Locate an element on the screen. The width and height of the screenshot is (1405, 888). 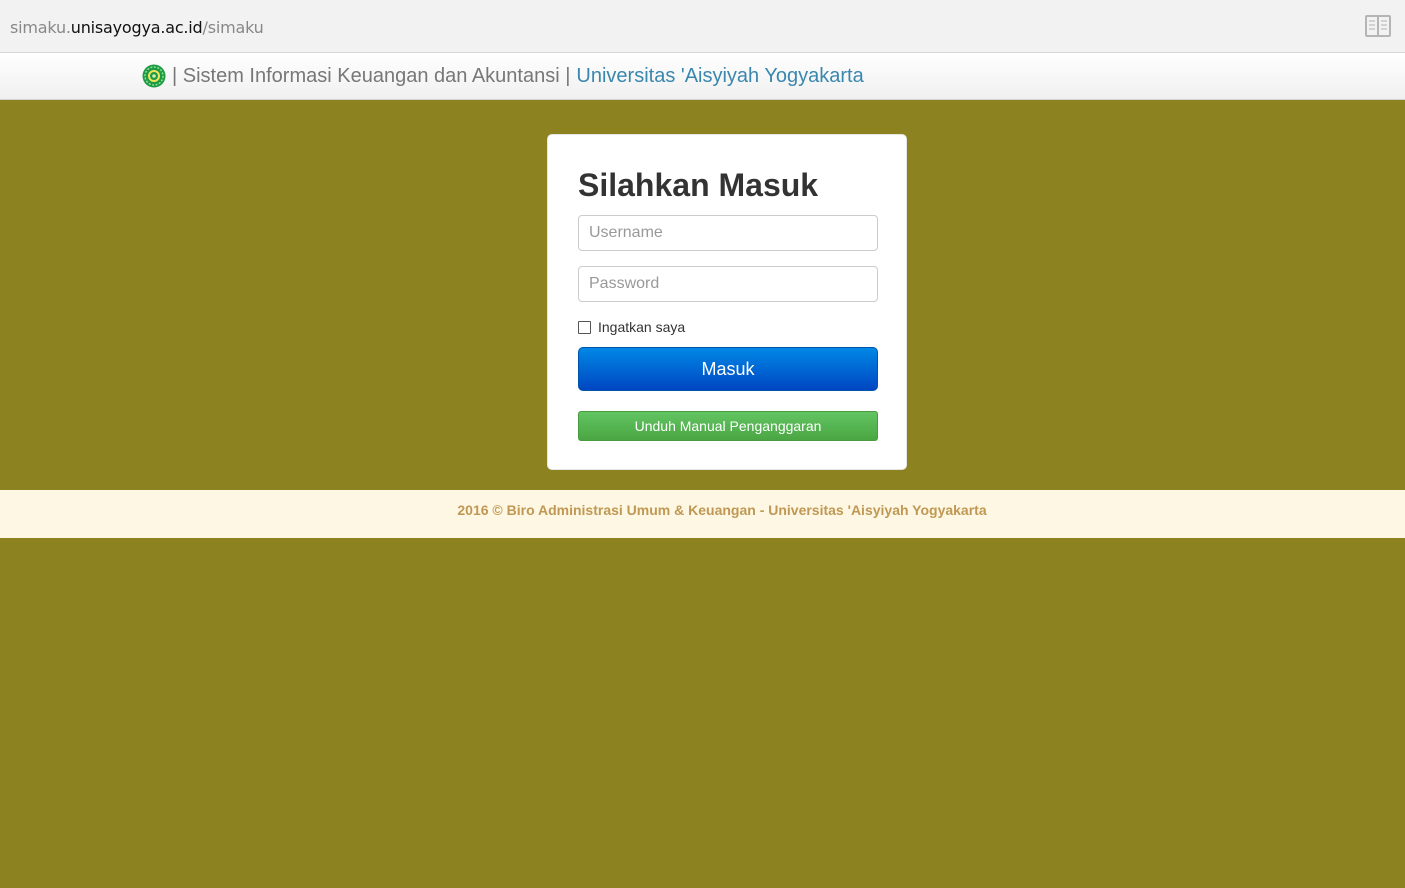
username-input is located at coordinates (728, 233).